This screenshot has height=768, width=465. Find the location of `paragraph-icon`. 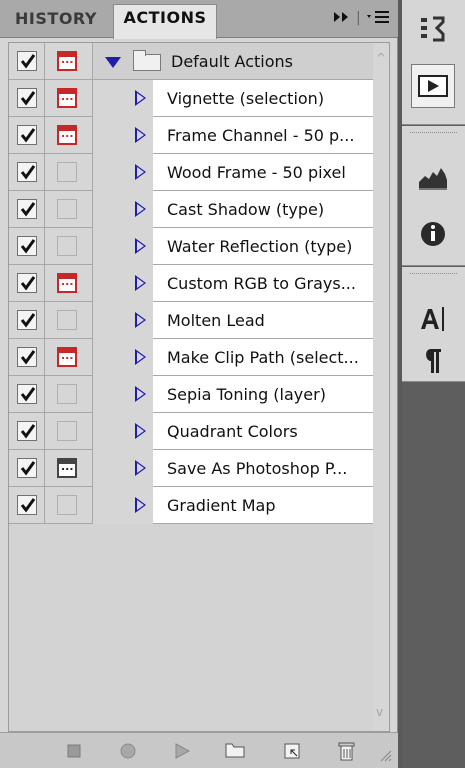

paragraph-icon is located at coordinates (433, 361).